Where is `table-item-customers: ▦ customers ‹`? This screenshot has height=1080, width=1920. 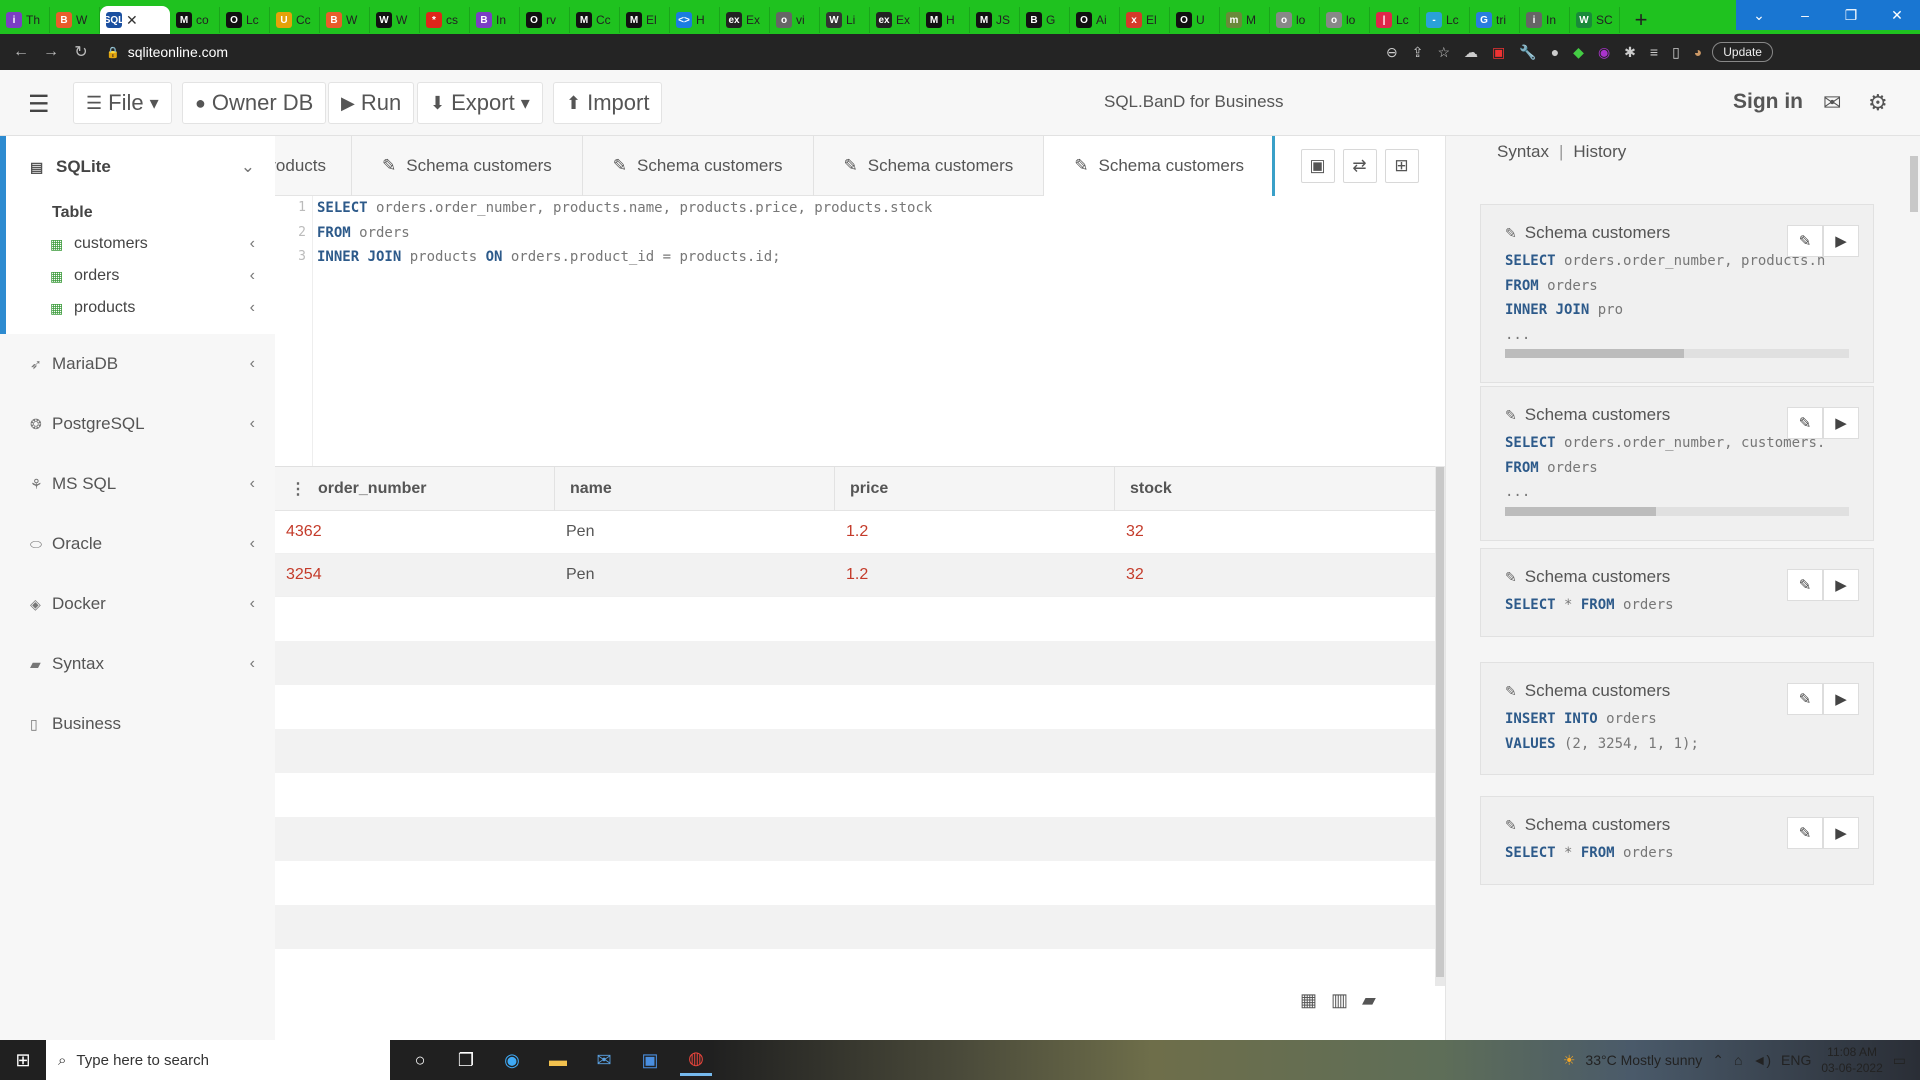 table-item-customers: ▦ customers ‹ is located at coordinates (140, 244).